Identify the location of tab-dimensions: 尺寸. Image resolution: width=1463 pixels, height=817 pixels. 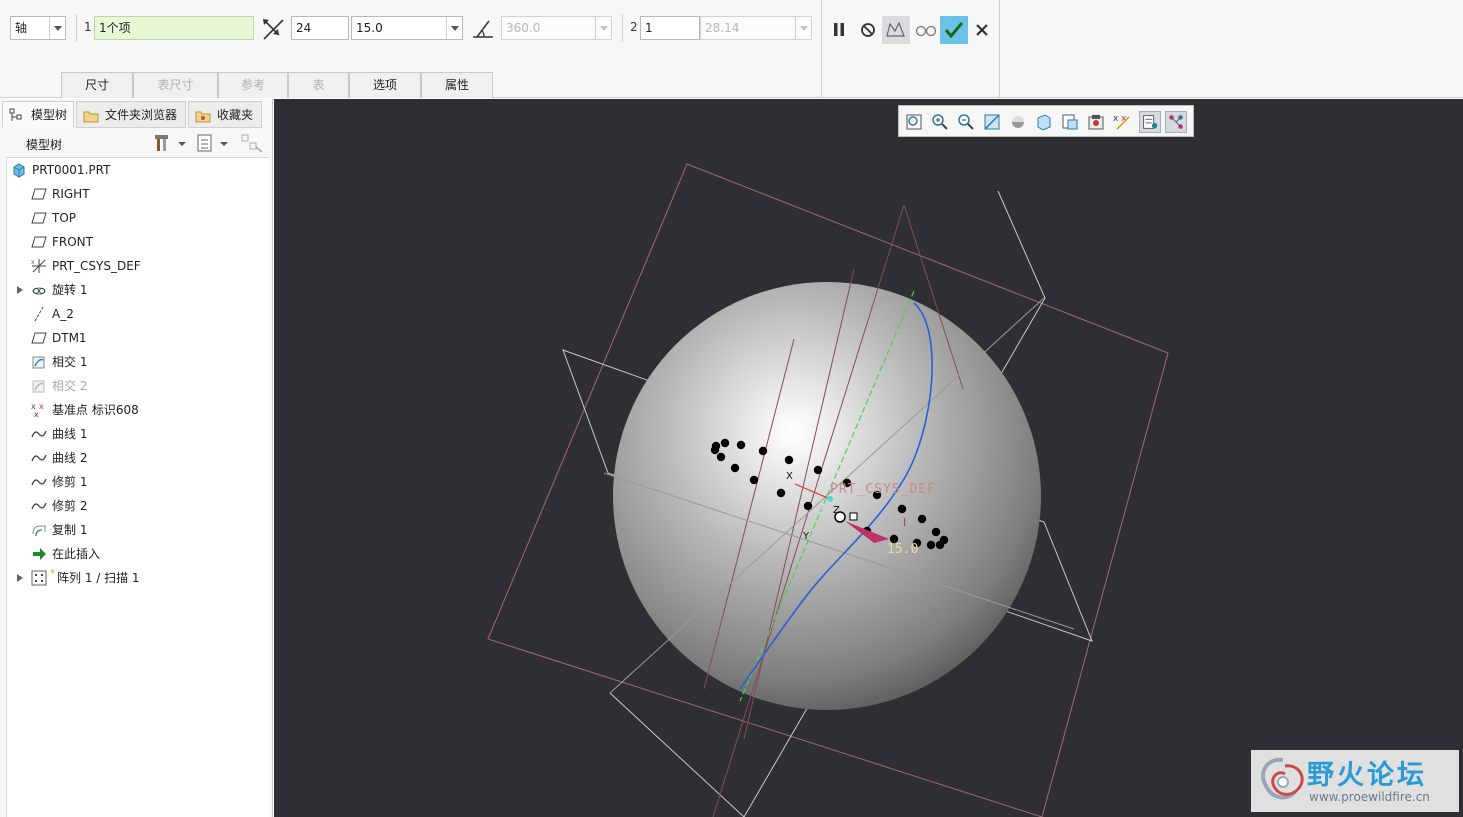
(97, 85).